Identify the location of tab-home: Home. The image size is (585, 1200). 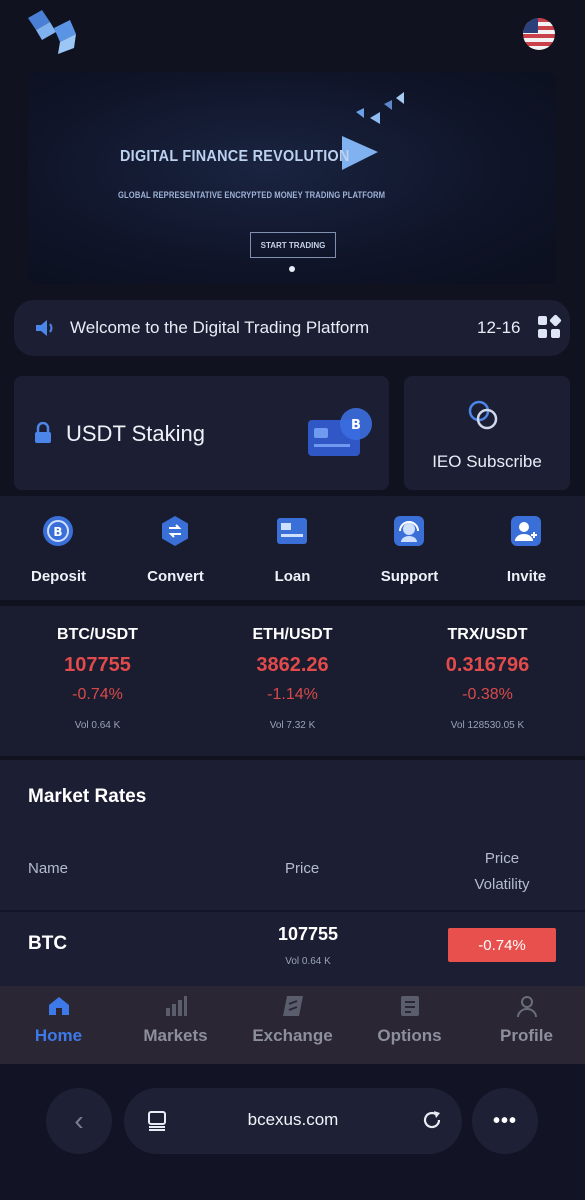
(58, 1025).